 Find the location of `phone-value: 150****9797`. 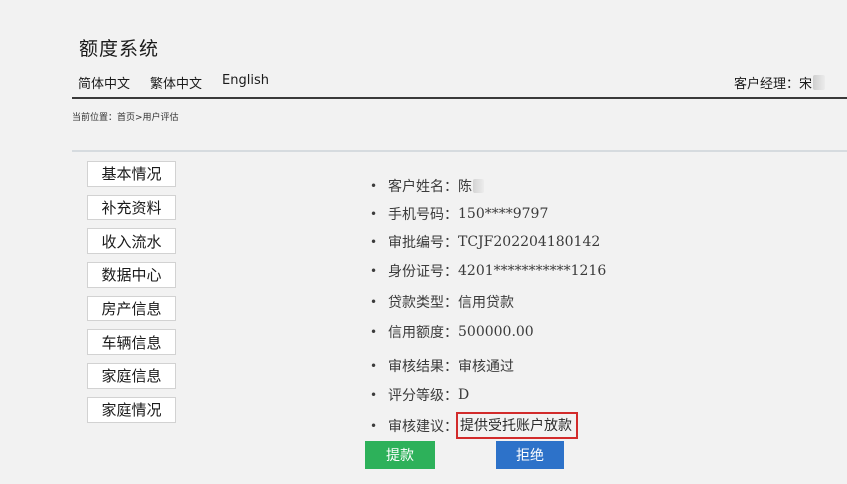

phone-value: 150****9797 is located at coordinates (503, 214).